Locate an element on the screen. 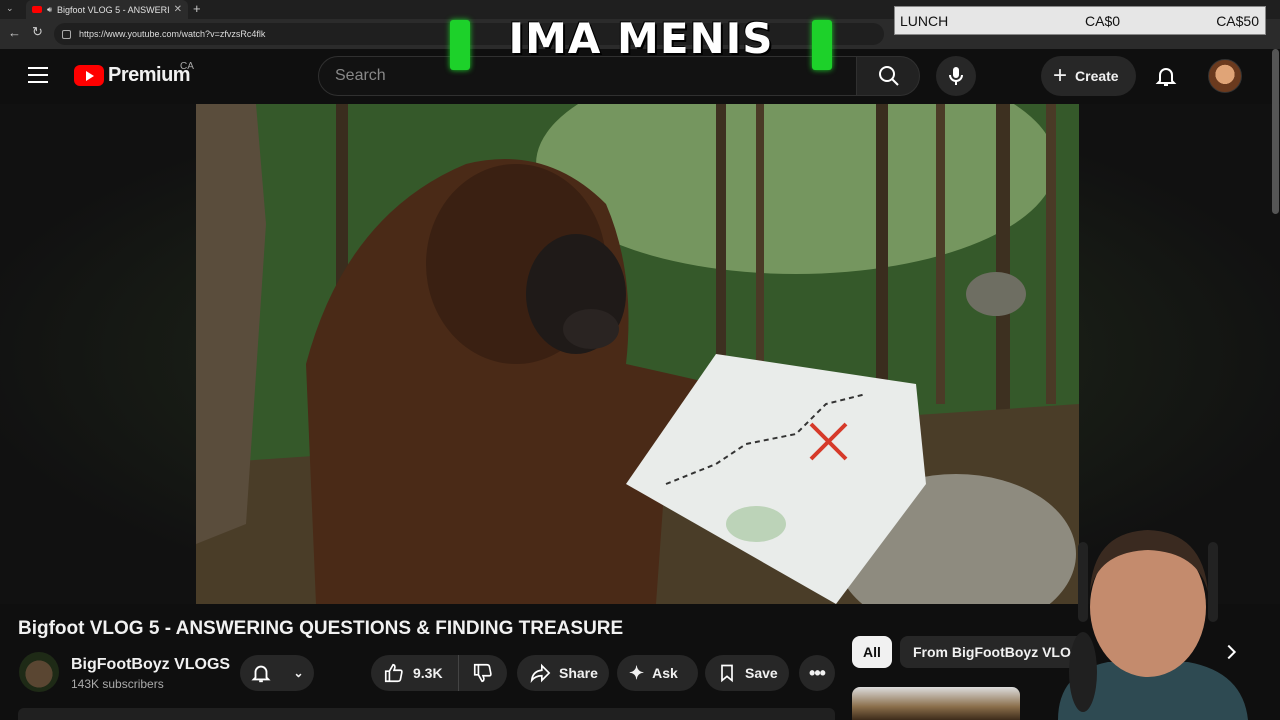 The image size is (1280, 720). like-button: 9.3K is located at coordinates (415, 673).